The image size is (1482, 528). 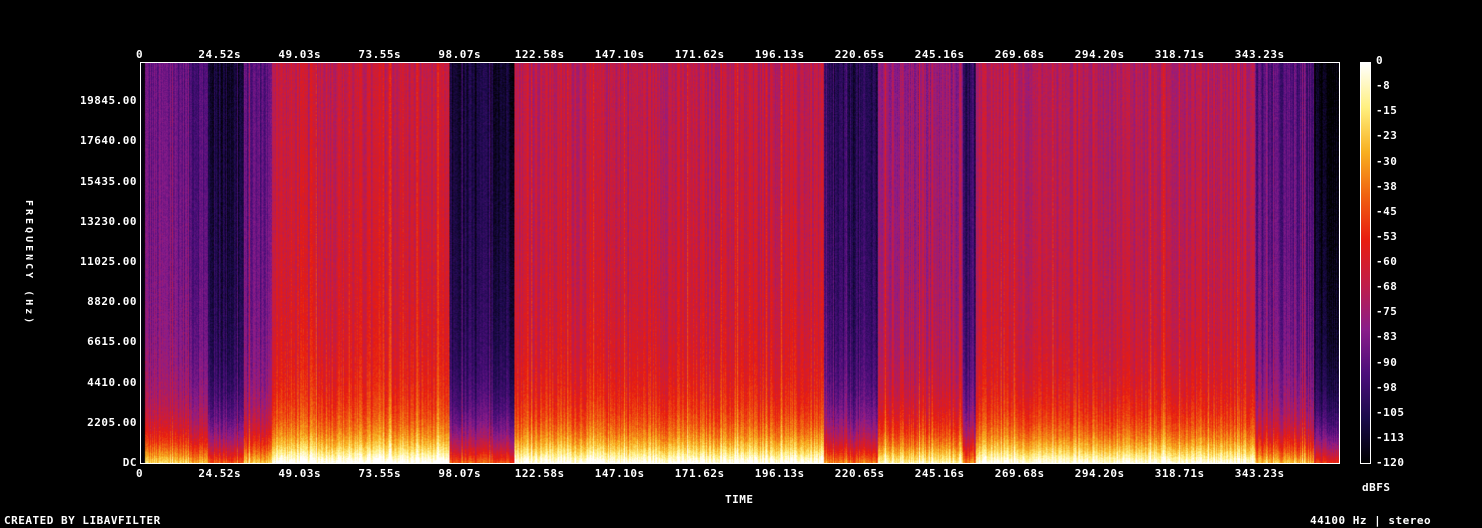 I want to click on colorbar-label: dBFS, so click(x=1376, y=487).